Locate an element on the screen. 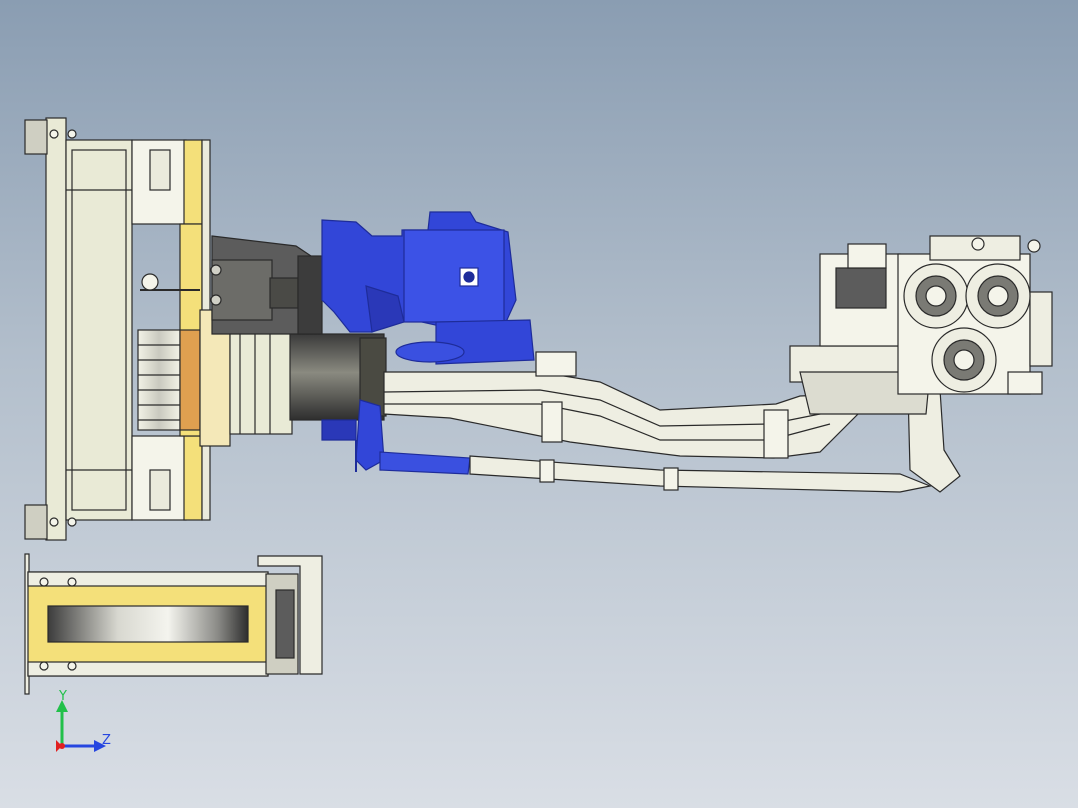  base-gear-unit is located at coordinates (921, 325).